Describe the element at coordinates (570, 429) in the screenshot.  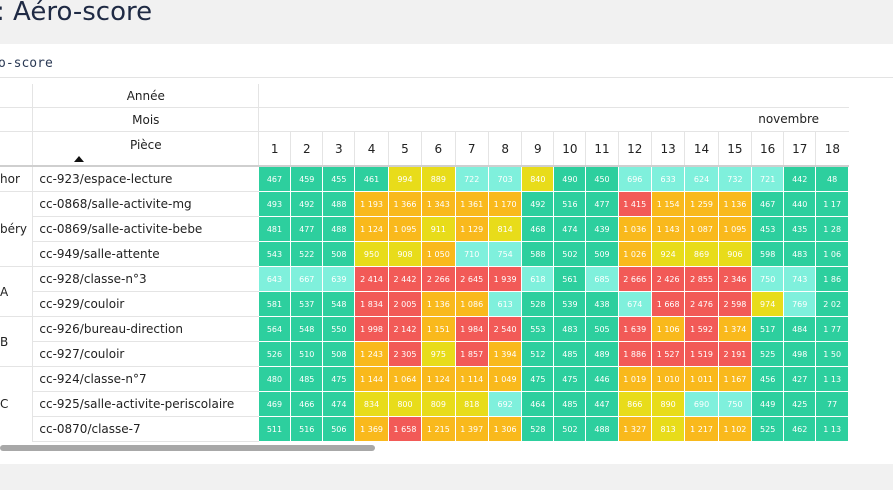
I see `value-cell: 502` at that location.